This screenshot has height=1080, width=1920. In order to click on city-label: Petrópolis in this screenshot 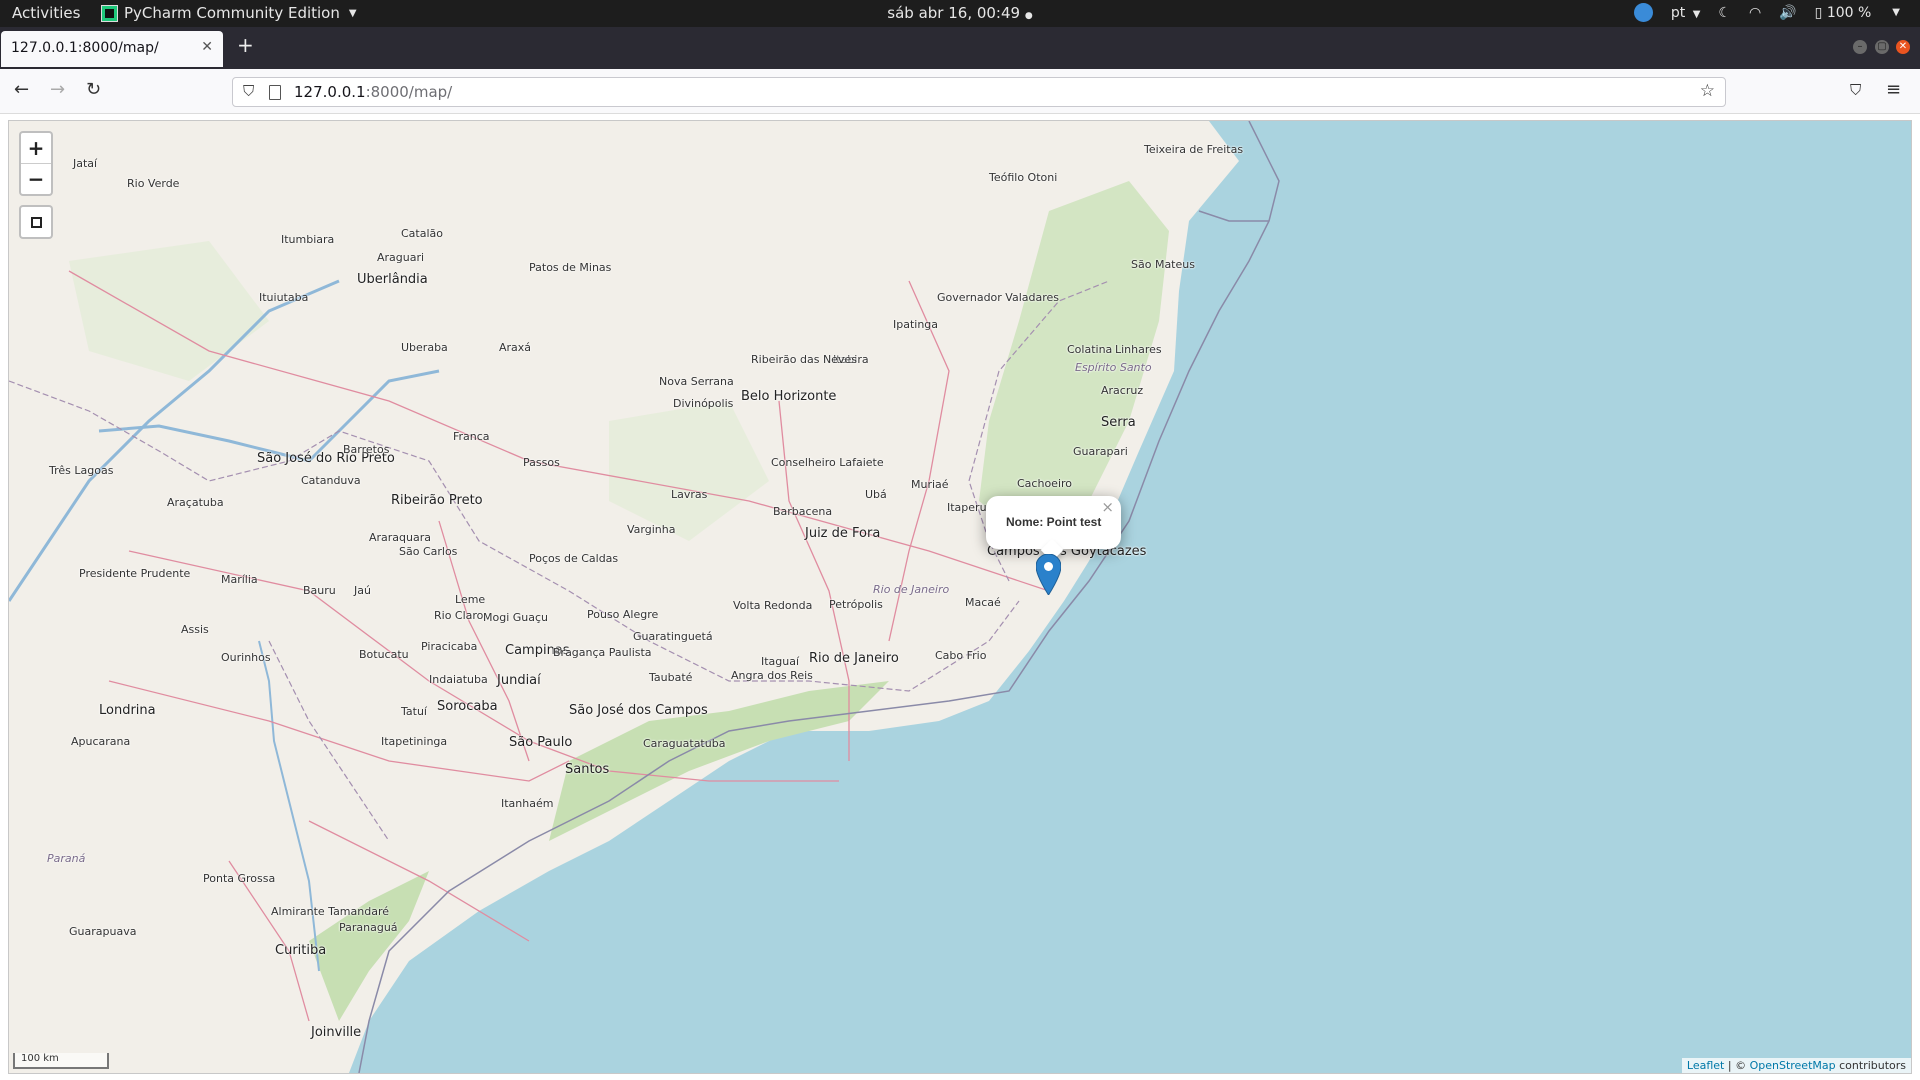, I will do `click(856, 604)`.